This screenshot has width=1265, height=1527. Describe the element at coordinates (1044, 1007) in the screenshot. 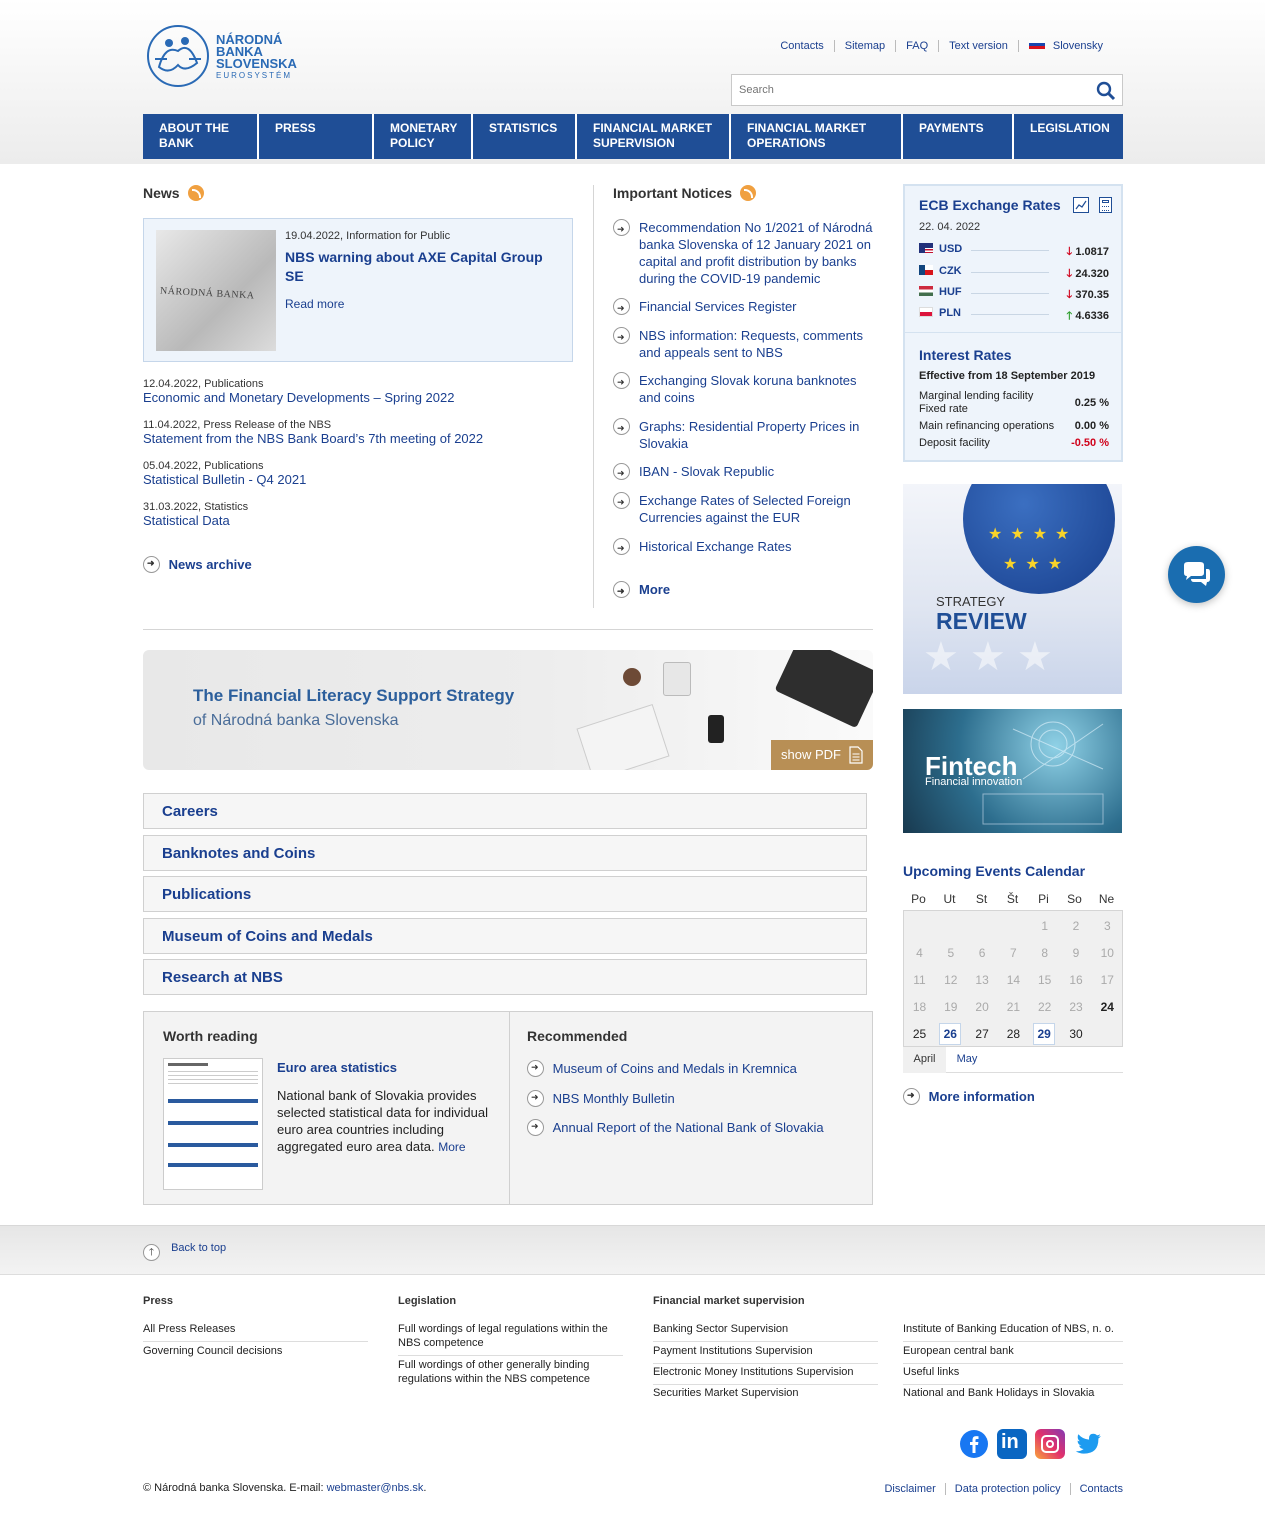

I see `calendar-day: 22` at that location.